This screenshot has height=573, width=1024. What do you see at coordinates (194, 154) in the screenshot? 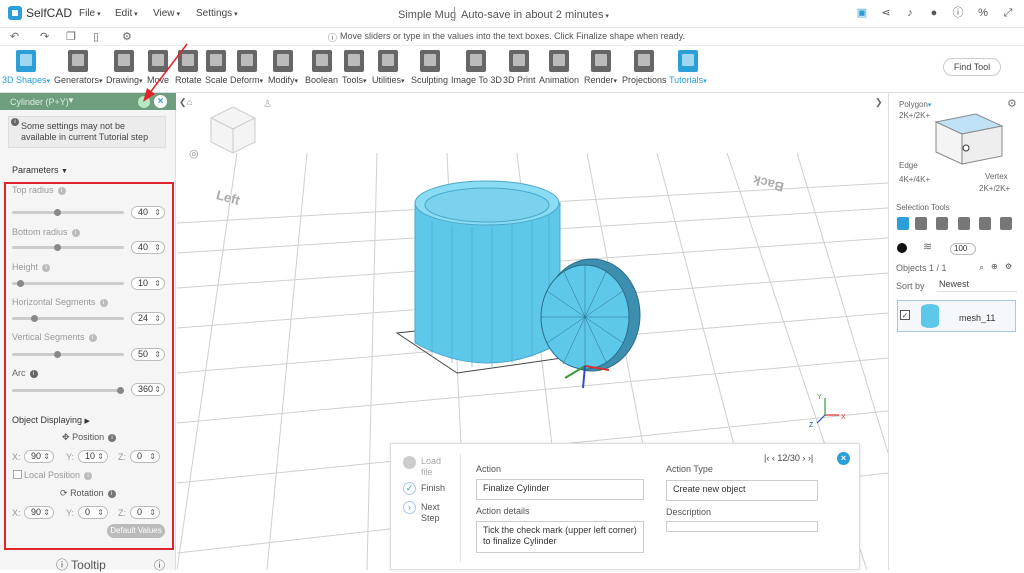
I see `orbit-icon: ◎` at bounding box center [194, 154].